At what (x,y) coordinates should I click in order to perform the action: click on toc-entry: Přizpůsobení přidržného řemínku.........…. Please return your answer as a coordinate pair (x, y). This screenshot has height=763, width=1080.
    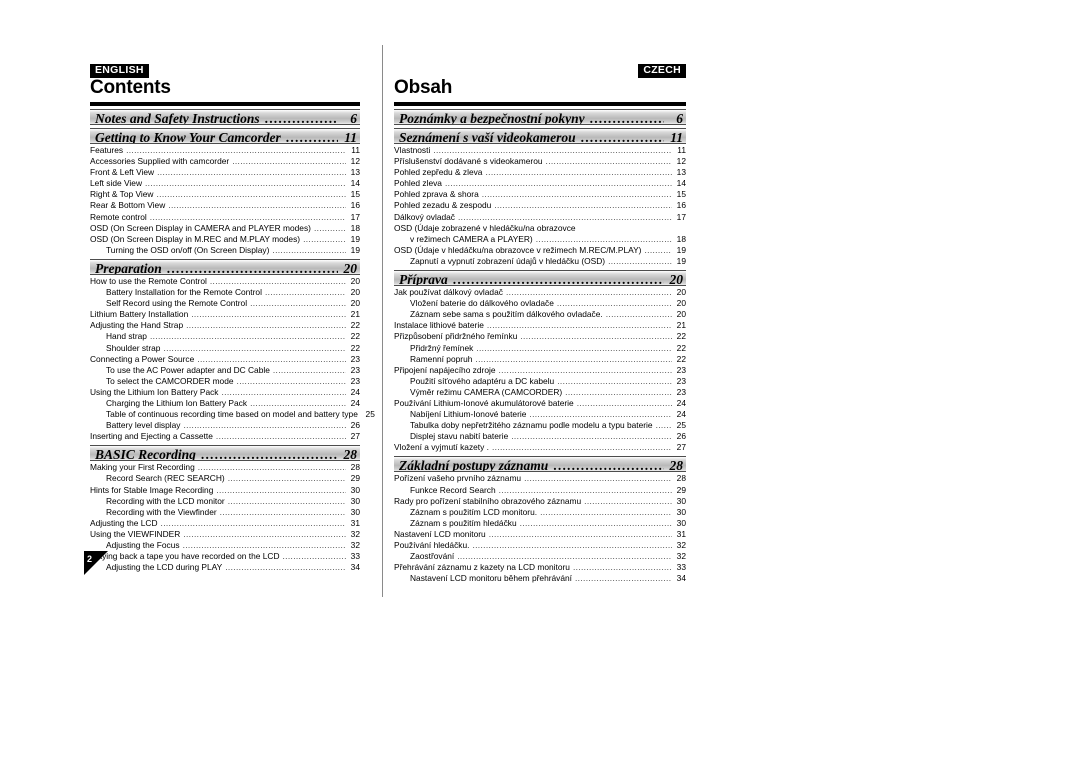
    Looking at the image, I should click on (540, 336).